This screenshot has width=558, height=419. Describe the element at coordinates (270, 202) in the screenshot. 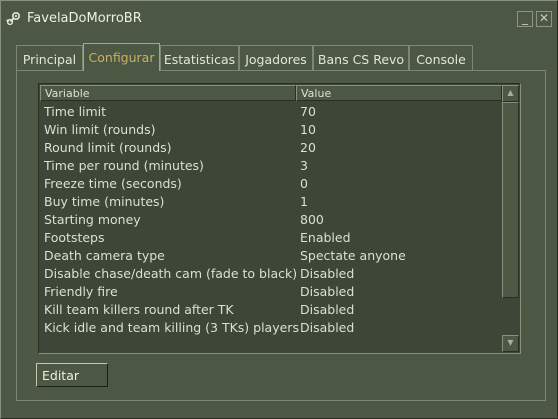

I see `list-row: Buy time (minutes) 1` at that location.